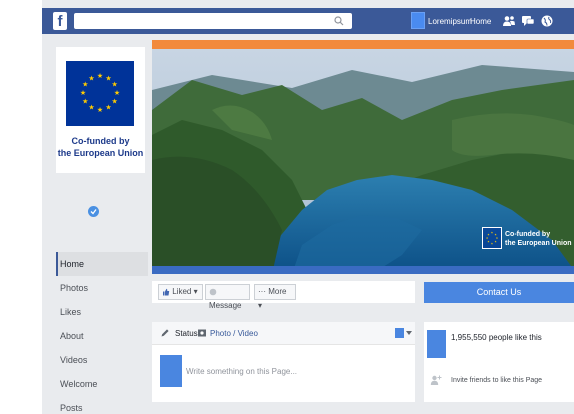 This screenshot has width=574, height=414. Describe the element at coordinates (100, 141) in the screenshot. I see `caption-line-1: Co-funded by` at that location.